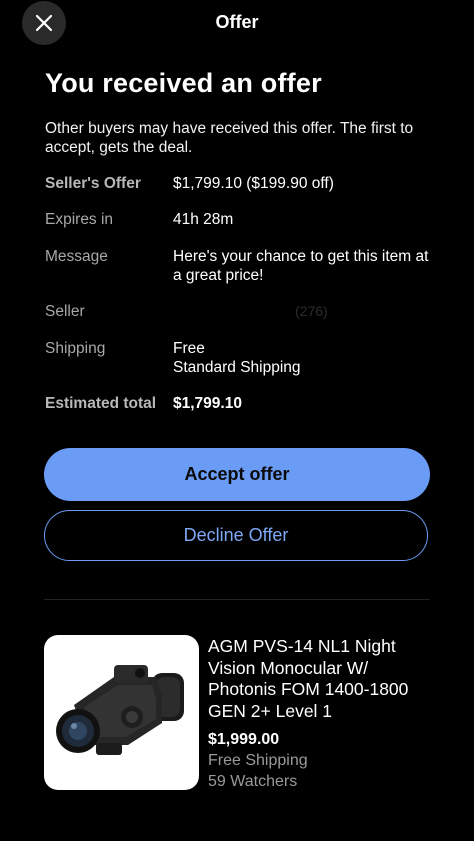  Describe the element at coordinates (203, 219) in the screenshot. I see `expires-value: 41h 28m` at that location.